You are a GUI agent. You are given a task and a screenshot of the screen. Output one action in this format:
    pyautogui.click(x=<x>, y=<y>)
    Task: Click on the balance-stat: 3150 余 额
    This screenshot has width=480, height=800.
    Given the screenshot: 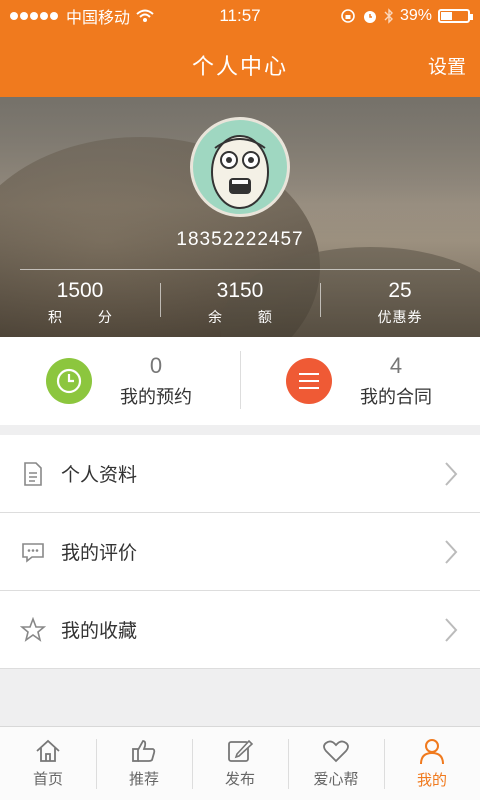 What is the action you would take?
    pyautogui.click(x=240, y=303)
    